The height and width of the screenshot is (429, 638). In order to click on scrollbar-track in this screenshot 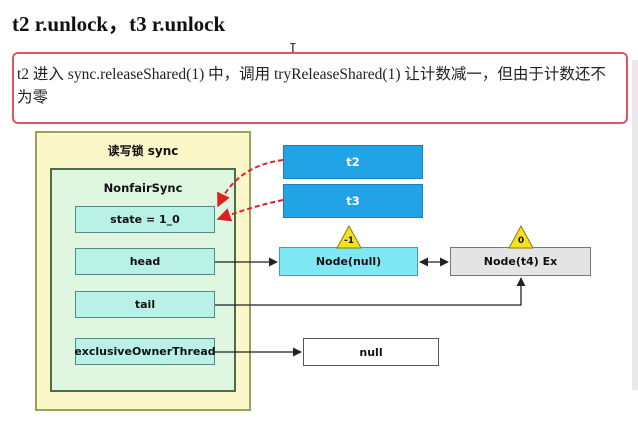, I will do `click(635, 225)`.